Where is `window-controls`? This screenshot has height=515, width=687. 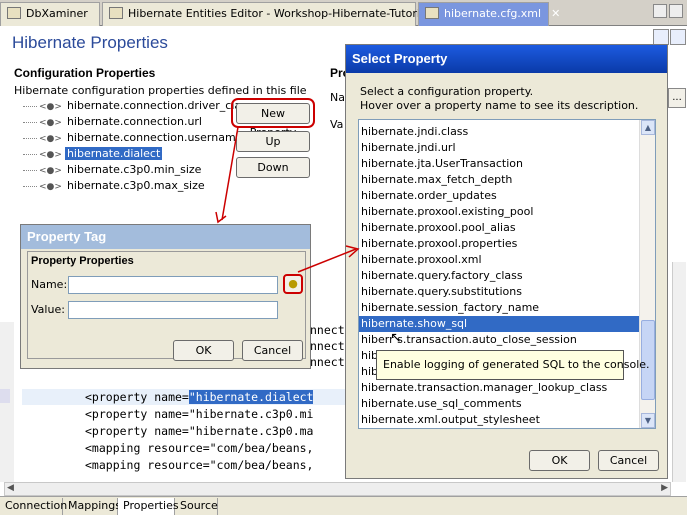
window-controls is located at coordinates (667, 12).